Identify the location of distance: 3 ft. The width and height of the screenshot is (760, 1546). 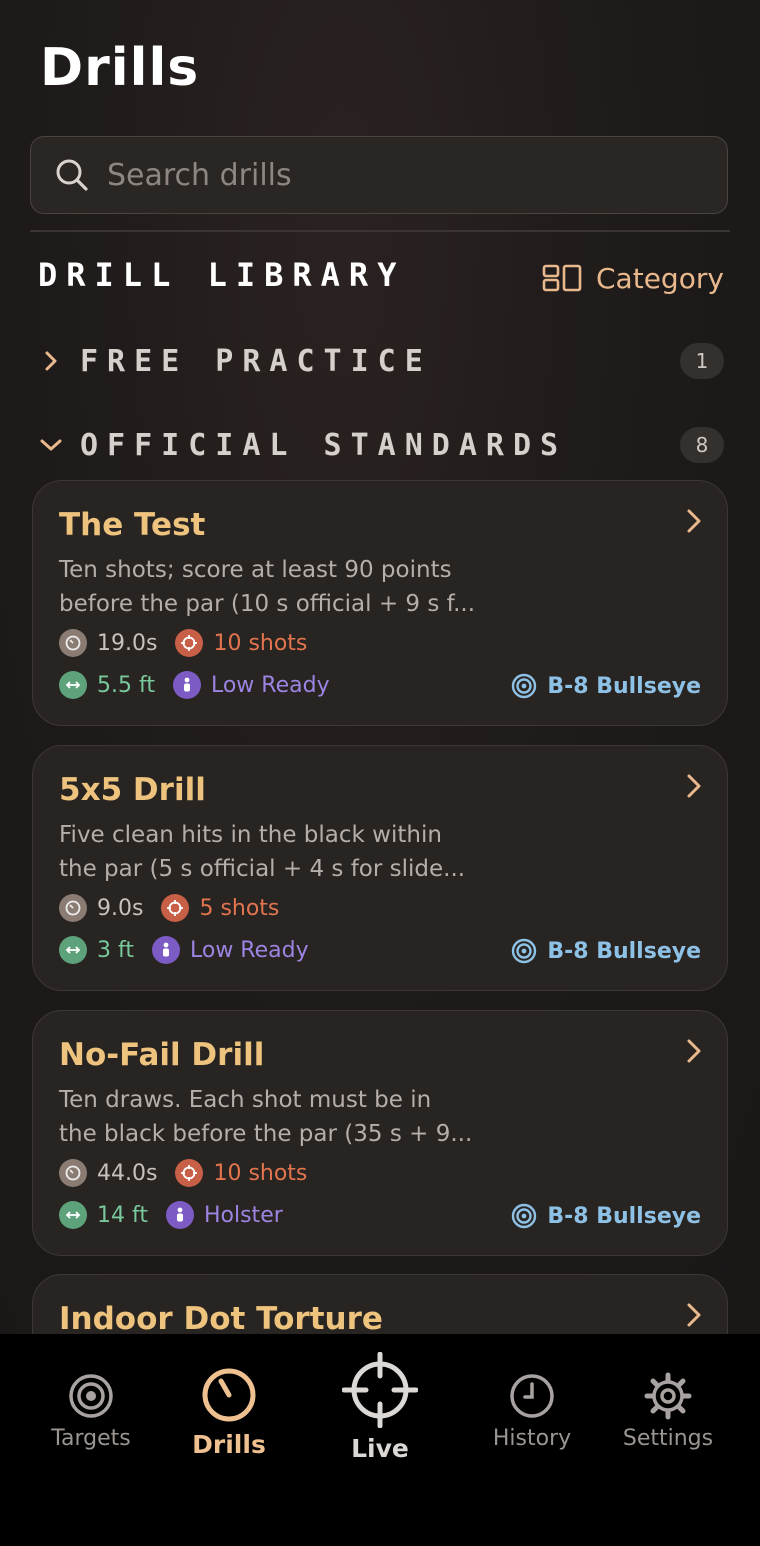
(96, 950).